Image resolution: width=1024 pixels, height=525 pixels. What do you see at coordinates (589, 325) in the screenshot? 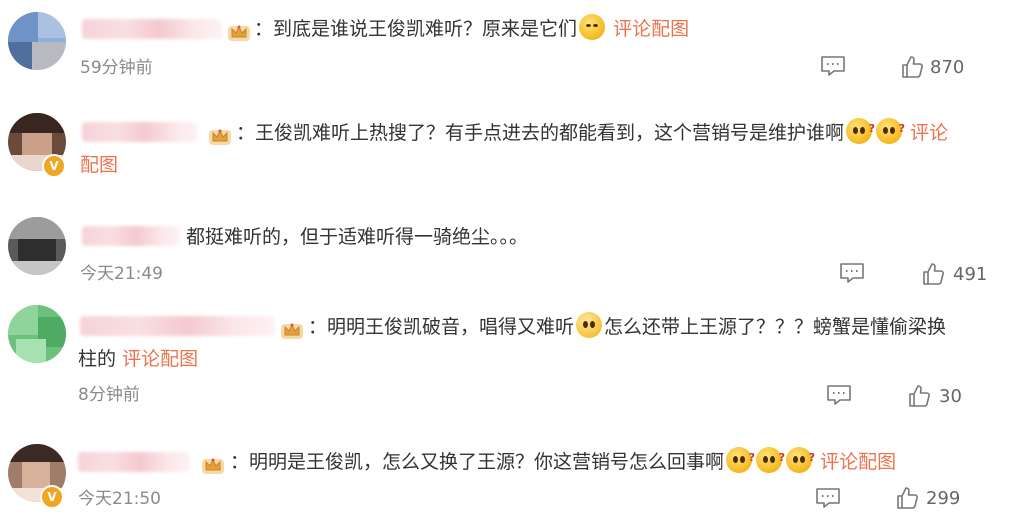
I see `crying-emoji-icon` at bounding box center [589, 325].